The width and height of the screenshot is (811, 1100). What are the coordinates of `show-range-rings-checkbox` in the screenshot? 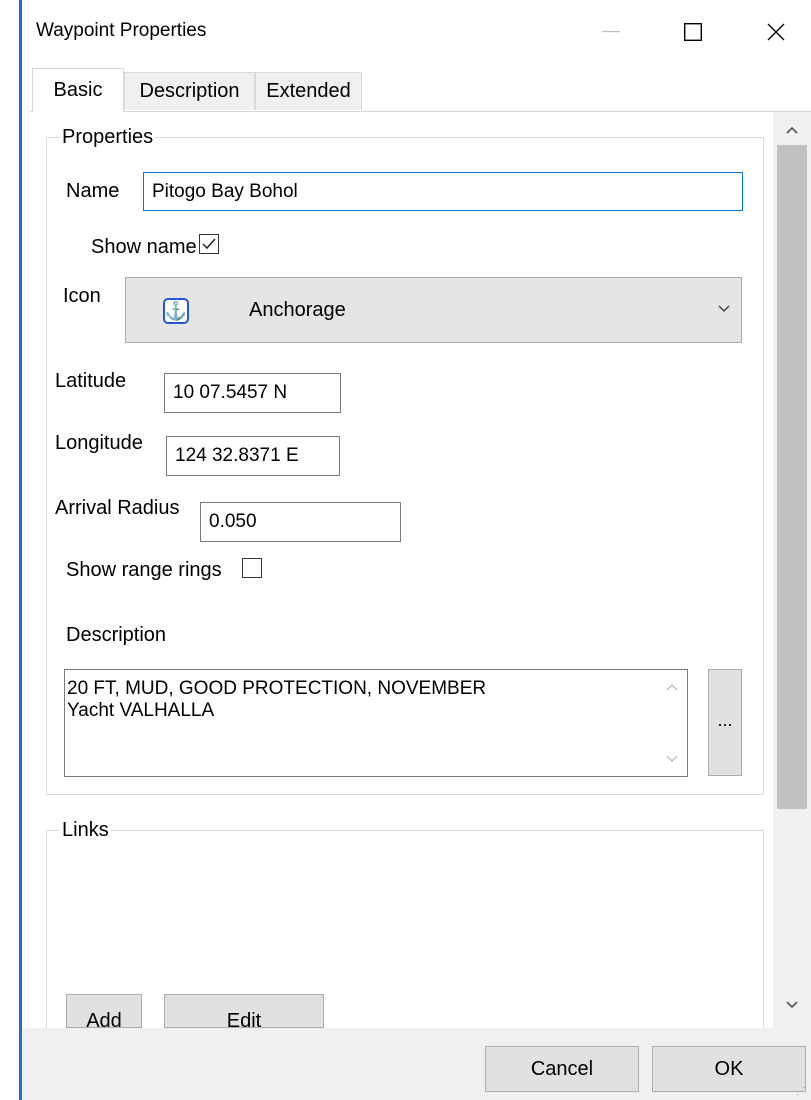 It's located at (252, 568).